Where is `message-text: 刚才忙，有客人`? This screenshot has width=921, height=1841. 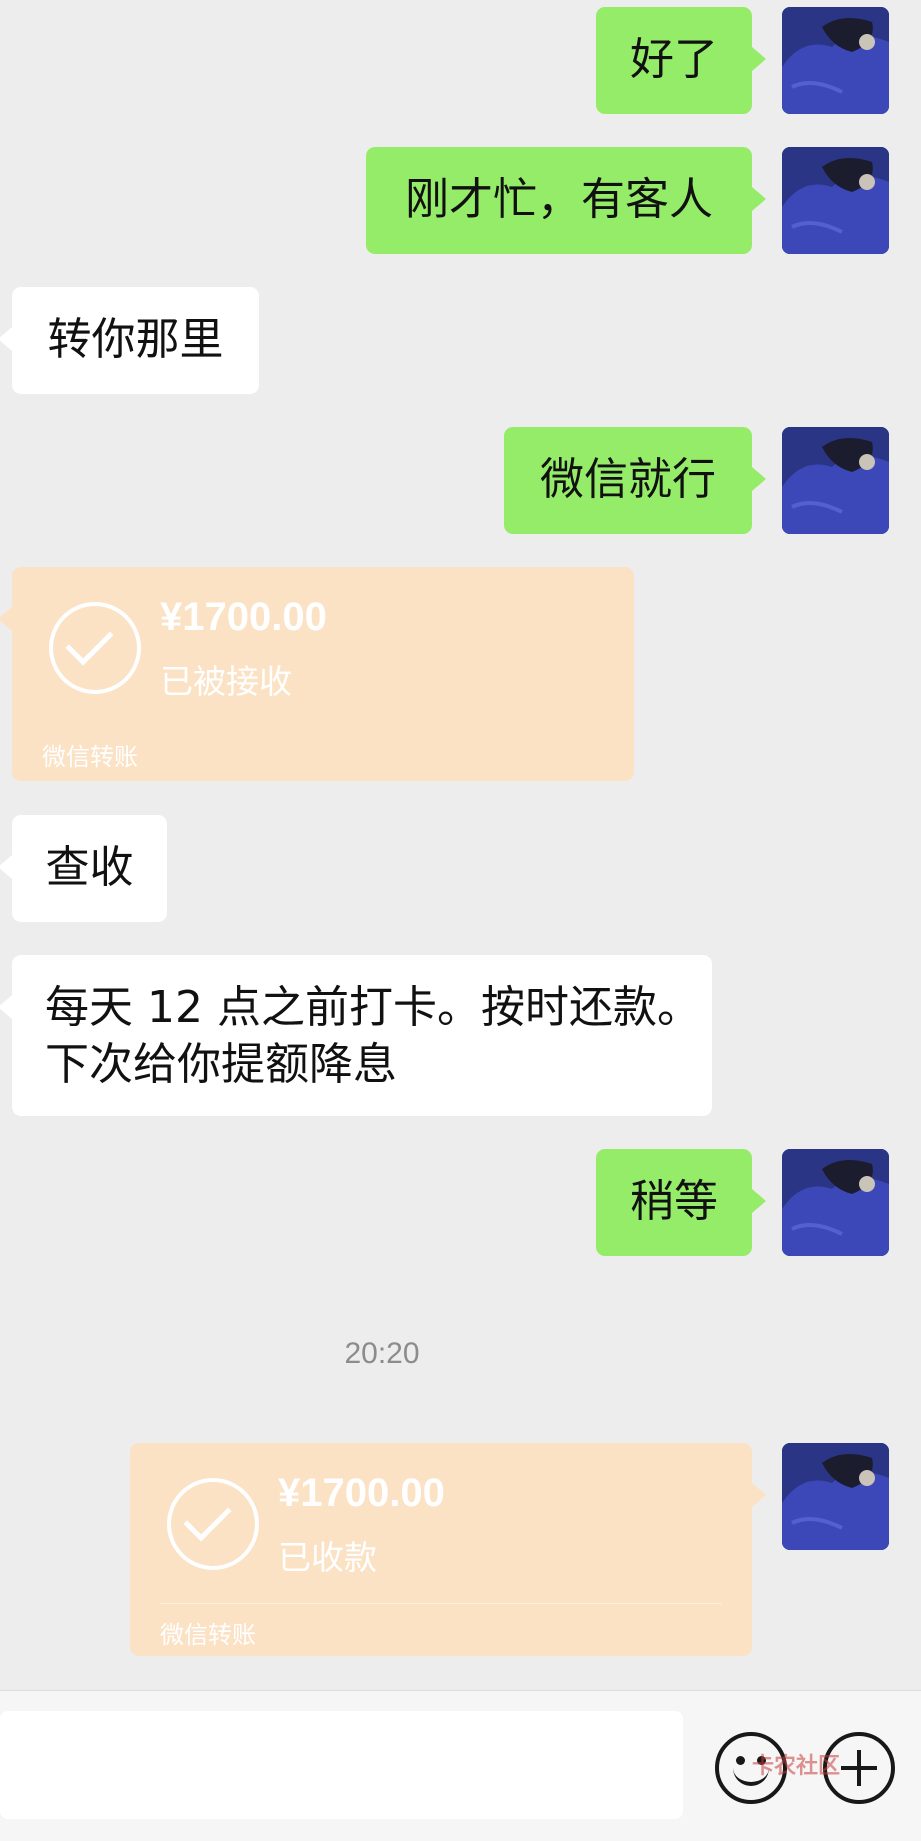
message-text: 刚才忙，有客人 is located at coordinates (559, 199).